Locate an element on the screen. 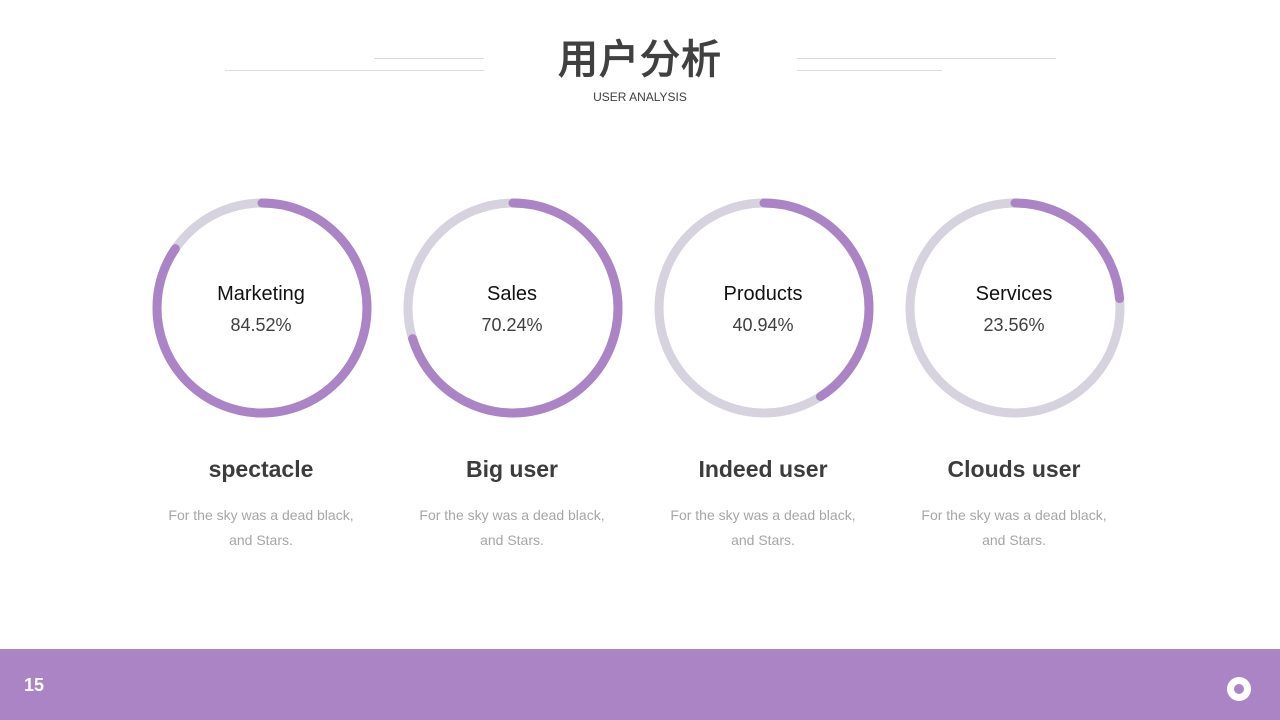 Image resolution: width=1280 pixels, height=720 pixels. item-heading: Big user is located at coordinates (512, 469).